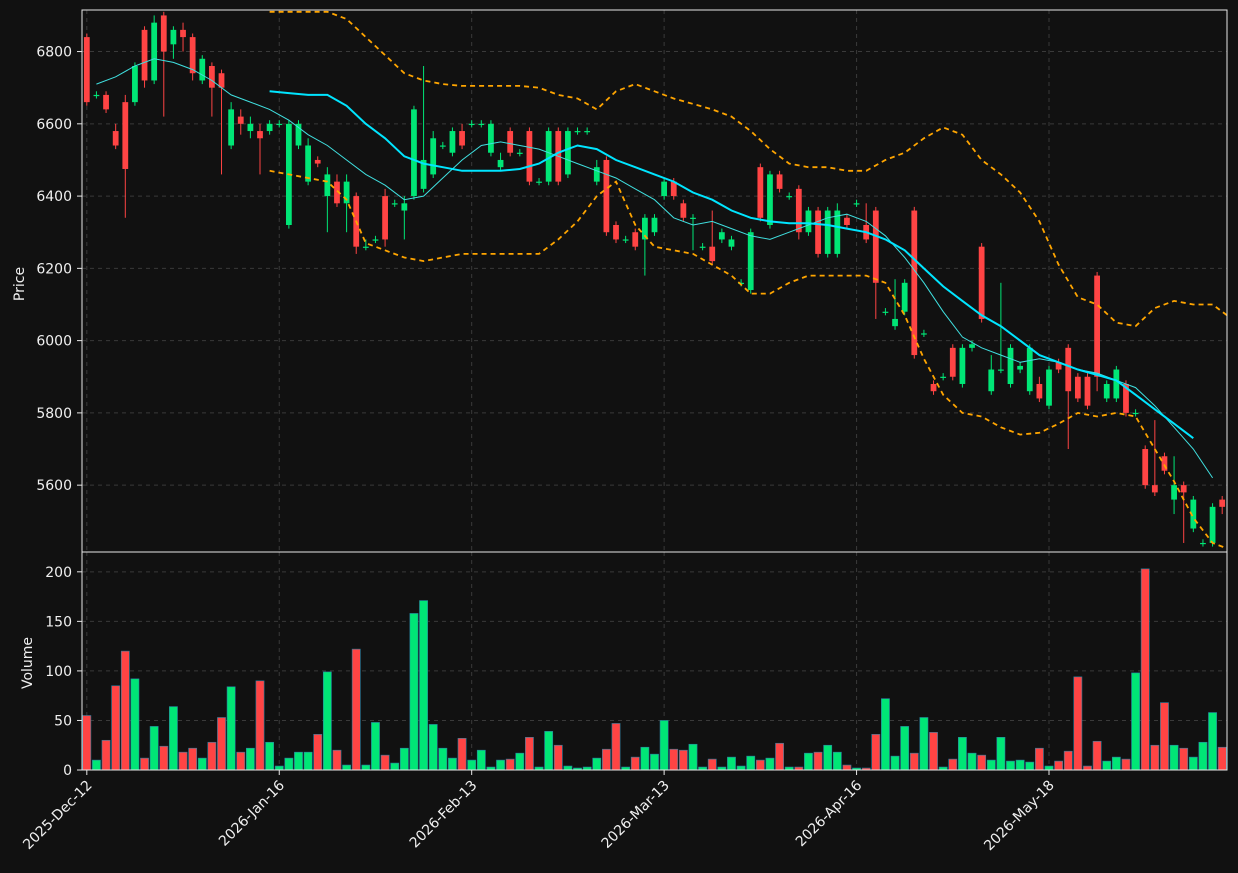  I want to click on price-axis-label: Price, so click(20, 284).